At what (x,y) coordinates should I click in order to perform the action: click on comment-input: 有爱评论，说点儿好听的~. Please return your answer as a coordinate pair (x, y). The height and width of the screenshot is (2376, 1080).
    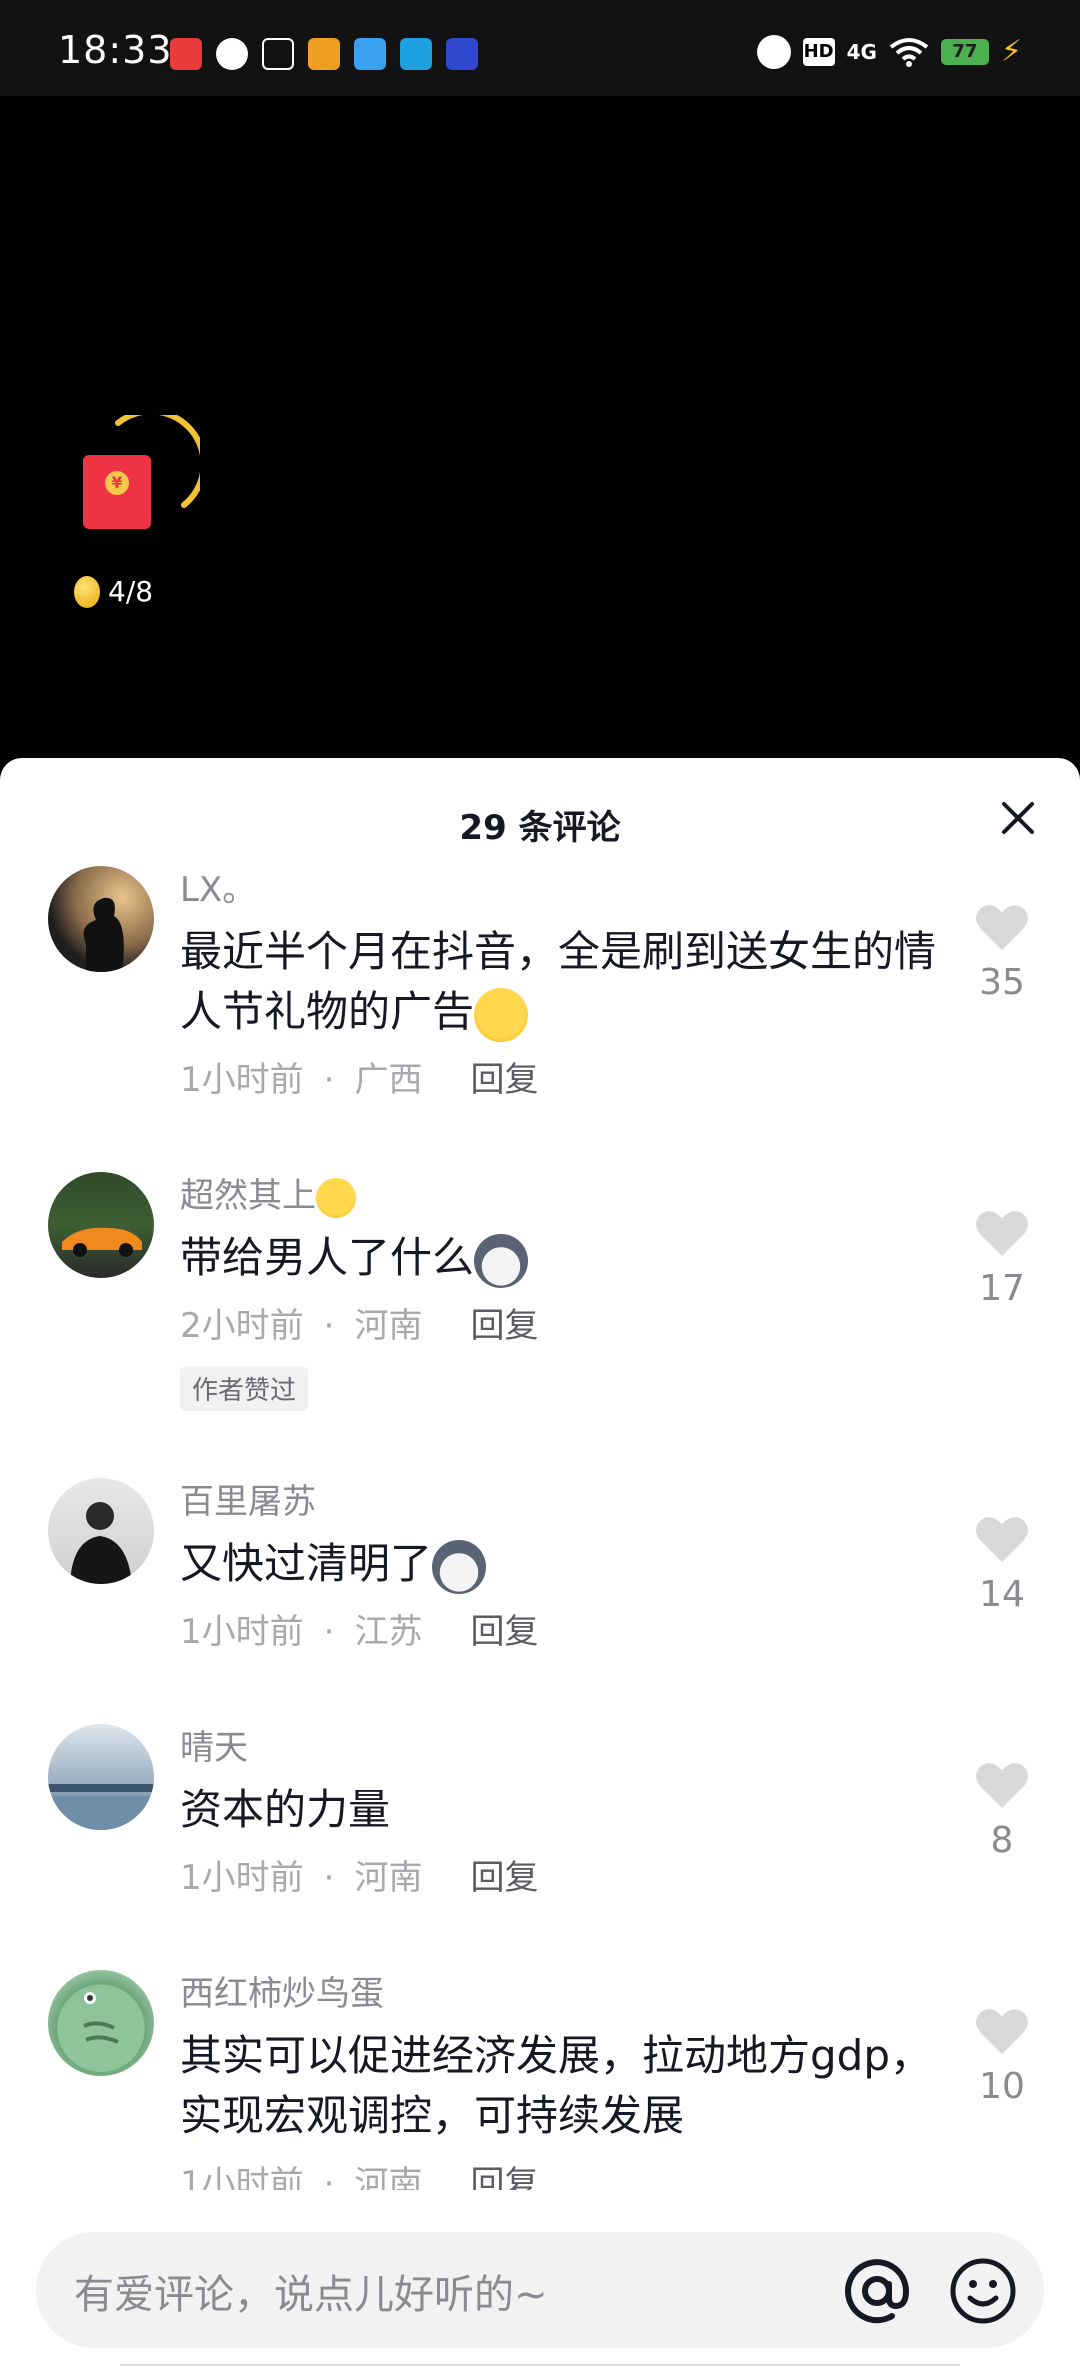
    Looking at the image, I should click on (540, 2290).